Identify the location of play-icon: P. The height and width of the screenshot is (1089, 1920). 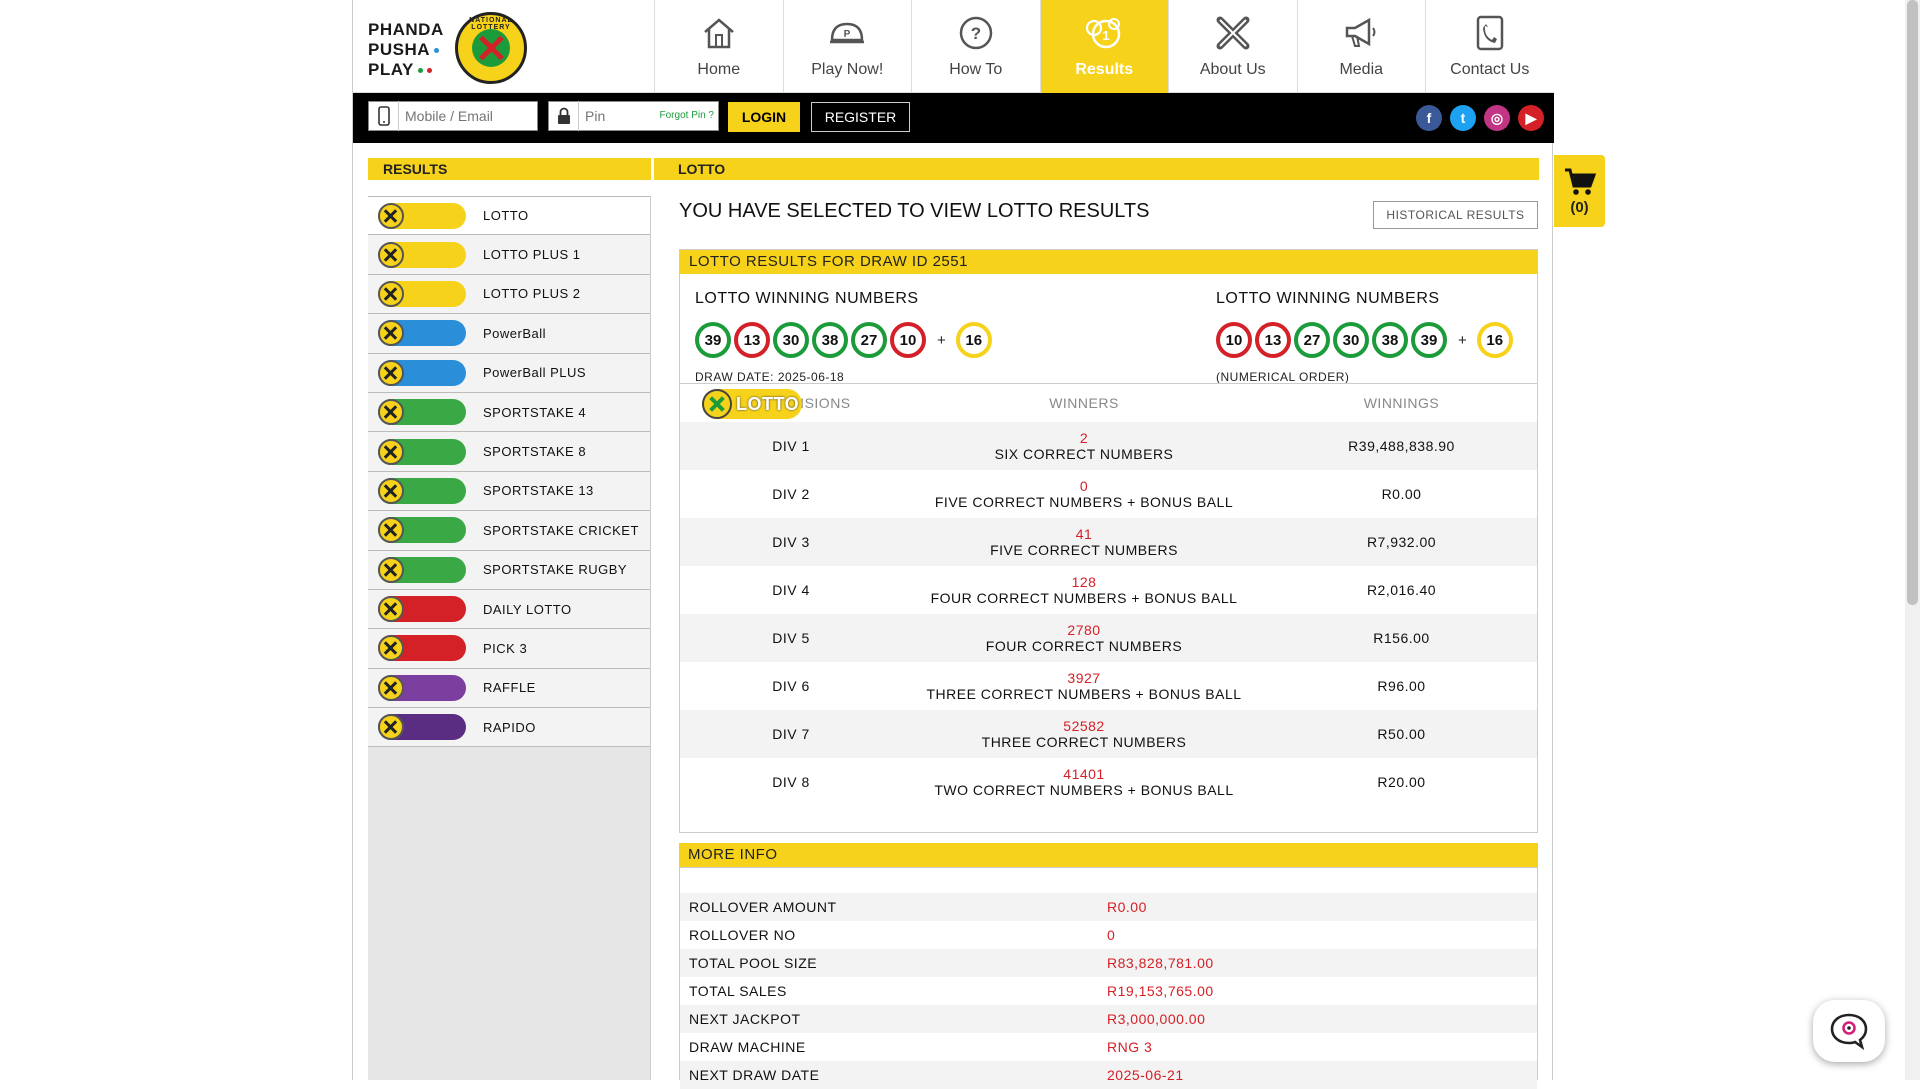
(847, 33).